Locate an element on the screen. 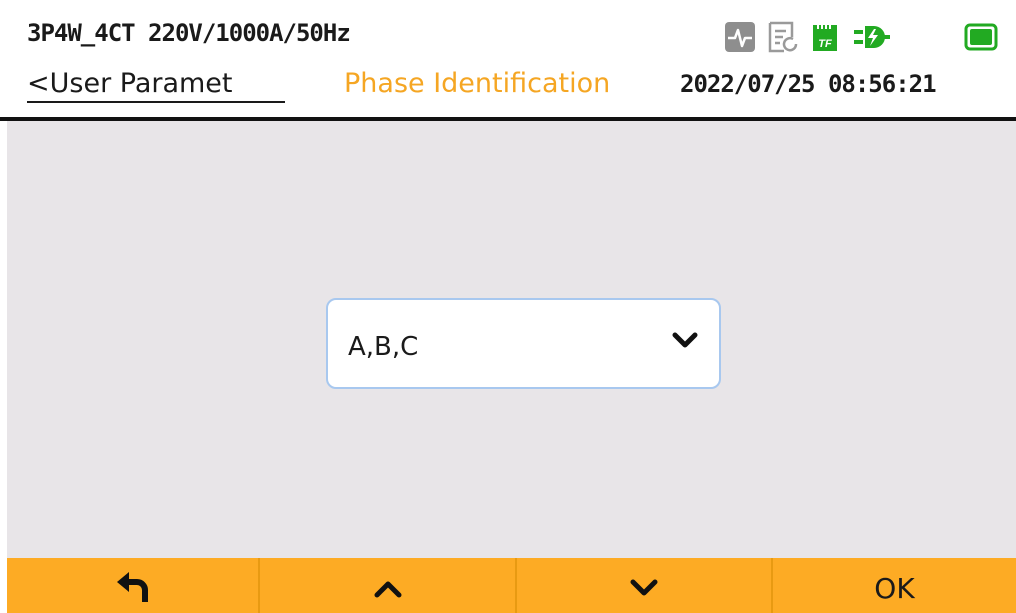 This screenshot has width=1016, height=613. down-button is located at coordinates (644, 585).